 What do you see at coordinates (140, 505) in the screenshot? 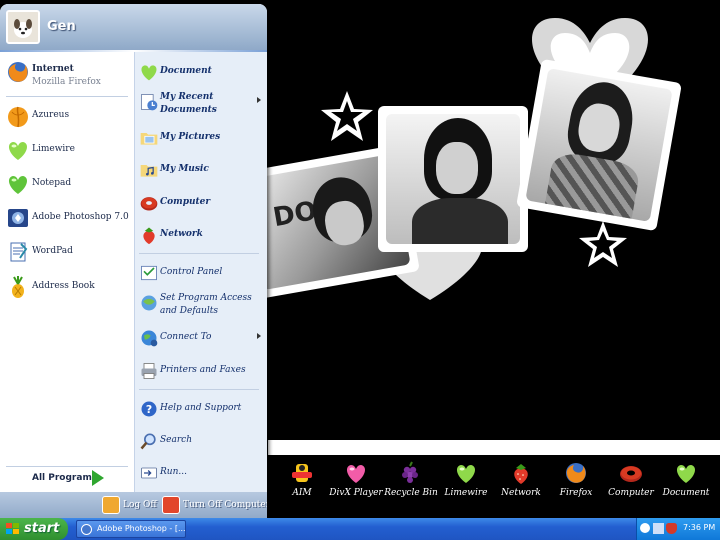
I see `log-off-label: Log Off` at bounding box center [140, 505].